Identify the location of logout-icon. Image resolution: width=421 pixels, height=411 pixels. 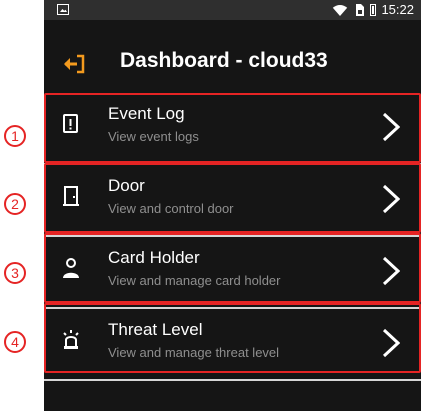
(75, 64).